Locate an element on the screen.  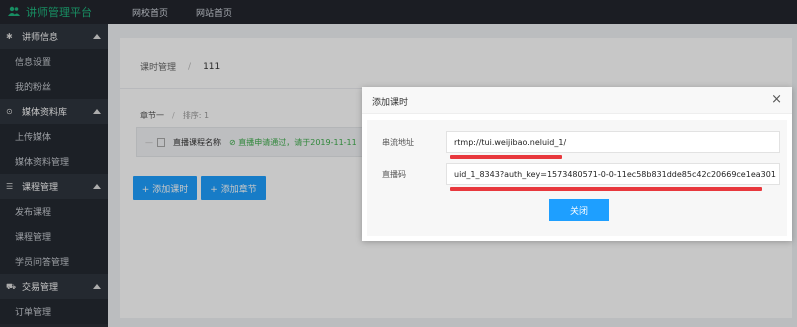
close-button: 关闭 is located at coordinates (579, 210).